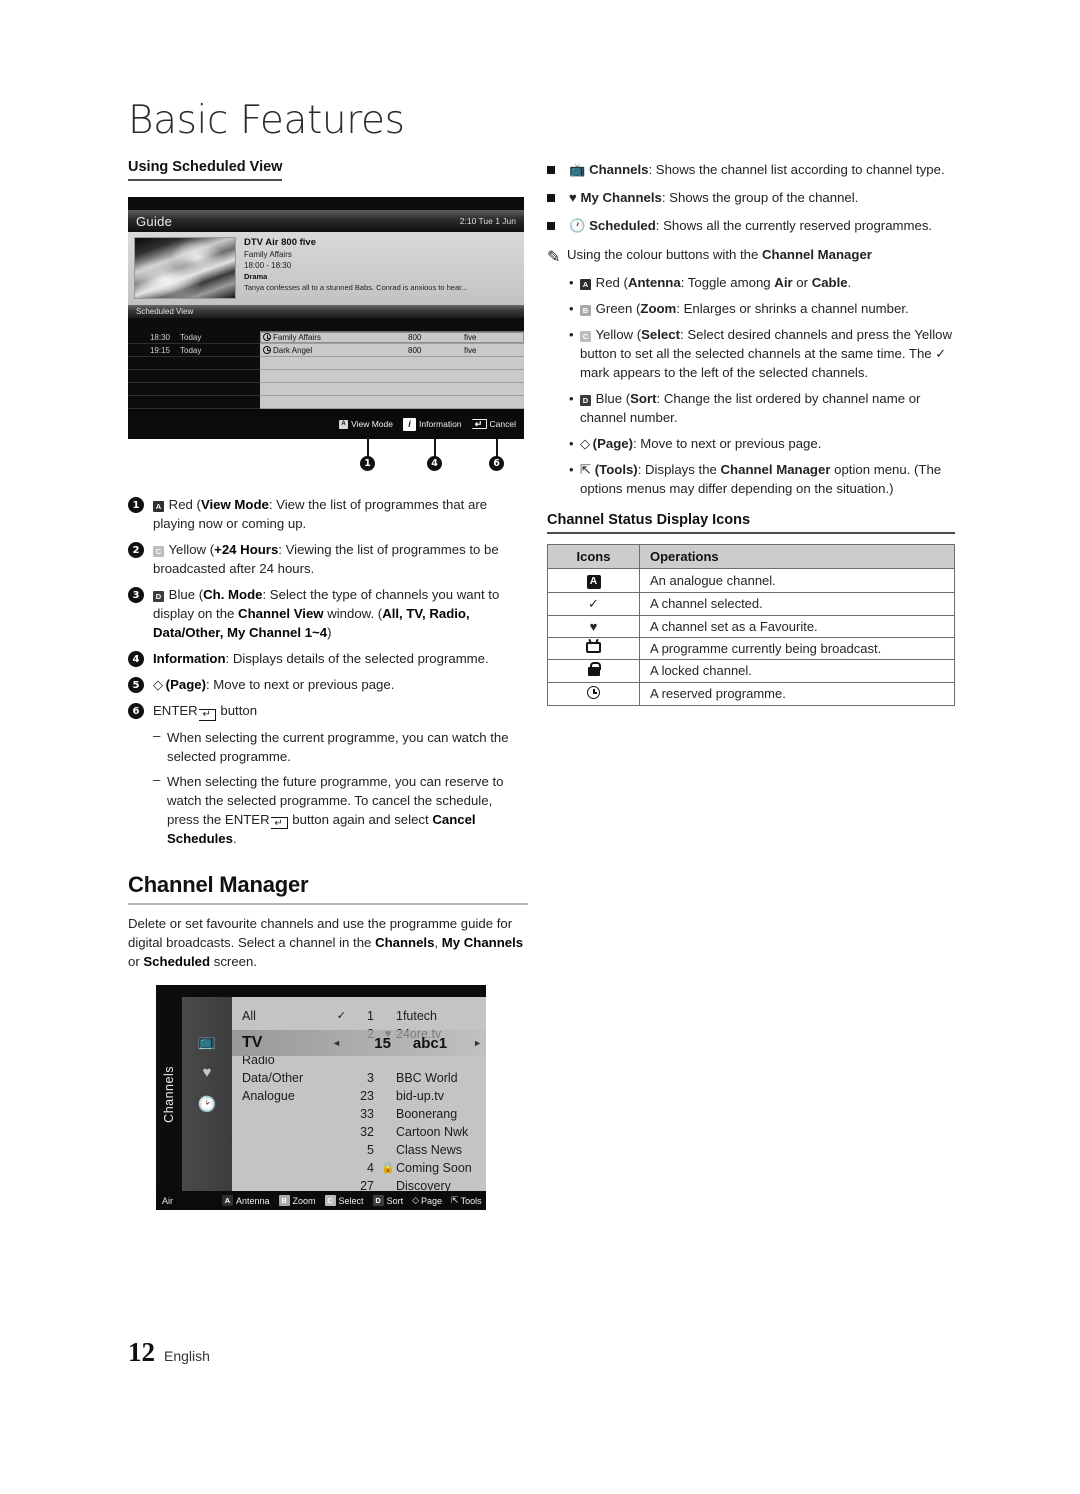  Describe the element at coordinates (585, 284) in the screenshot. I see `red-key-icon: A` at that location.